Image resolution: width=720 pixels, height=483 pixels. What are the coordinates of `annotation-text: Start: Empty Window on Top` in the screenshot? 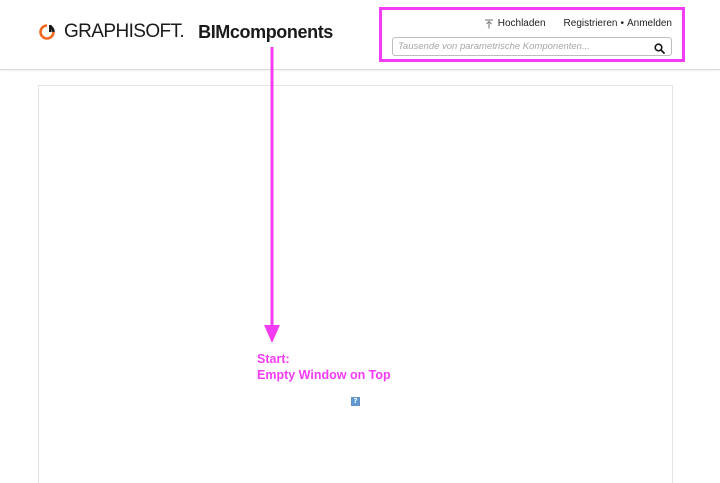 It's located at (324, 367).